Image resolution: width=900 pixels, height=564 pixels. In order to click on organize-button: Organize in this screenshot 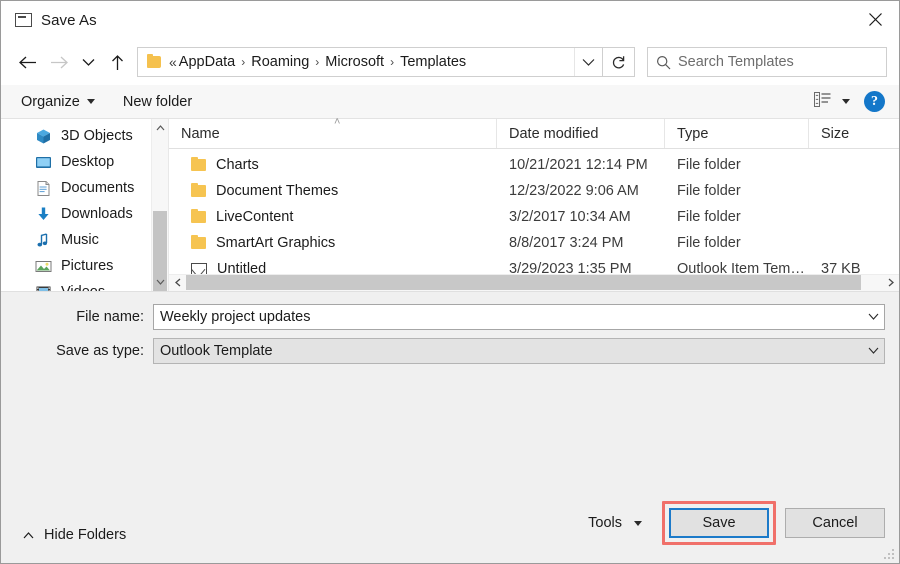, I will do `click(58, 102)`.